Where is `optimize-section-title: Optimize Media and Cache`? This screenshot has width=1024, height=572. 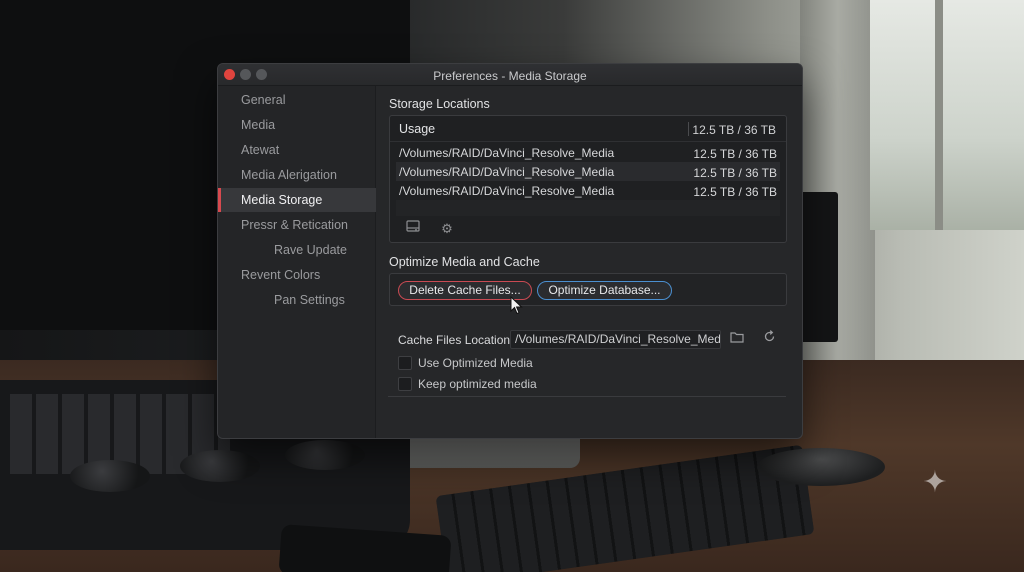 optimize-section-title: Optimize Media and Cache is located at coordinates (464, 262).